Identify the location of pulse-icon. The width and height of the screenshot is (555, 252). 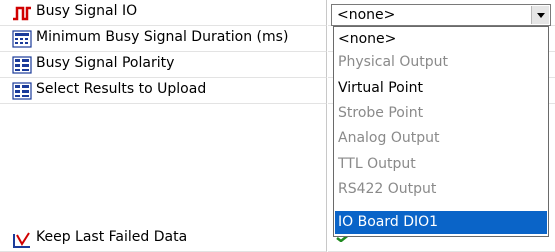
(22, 13).